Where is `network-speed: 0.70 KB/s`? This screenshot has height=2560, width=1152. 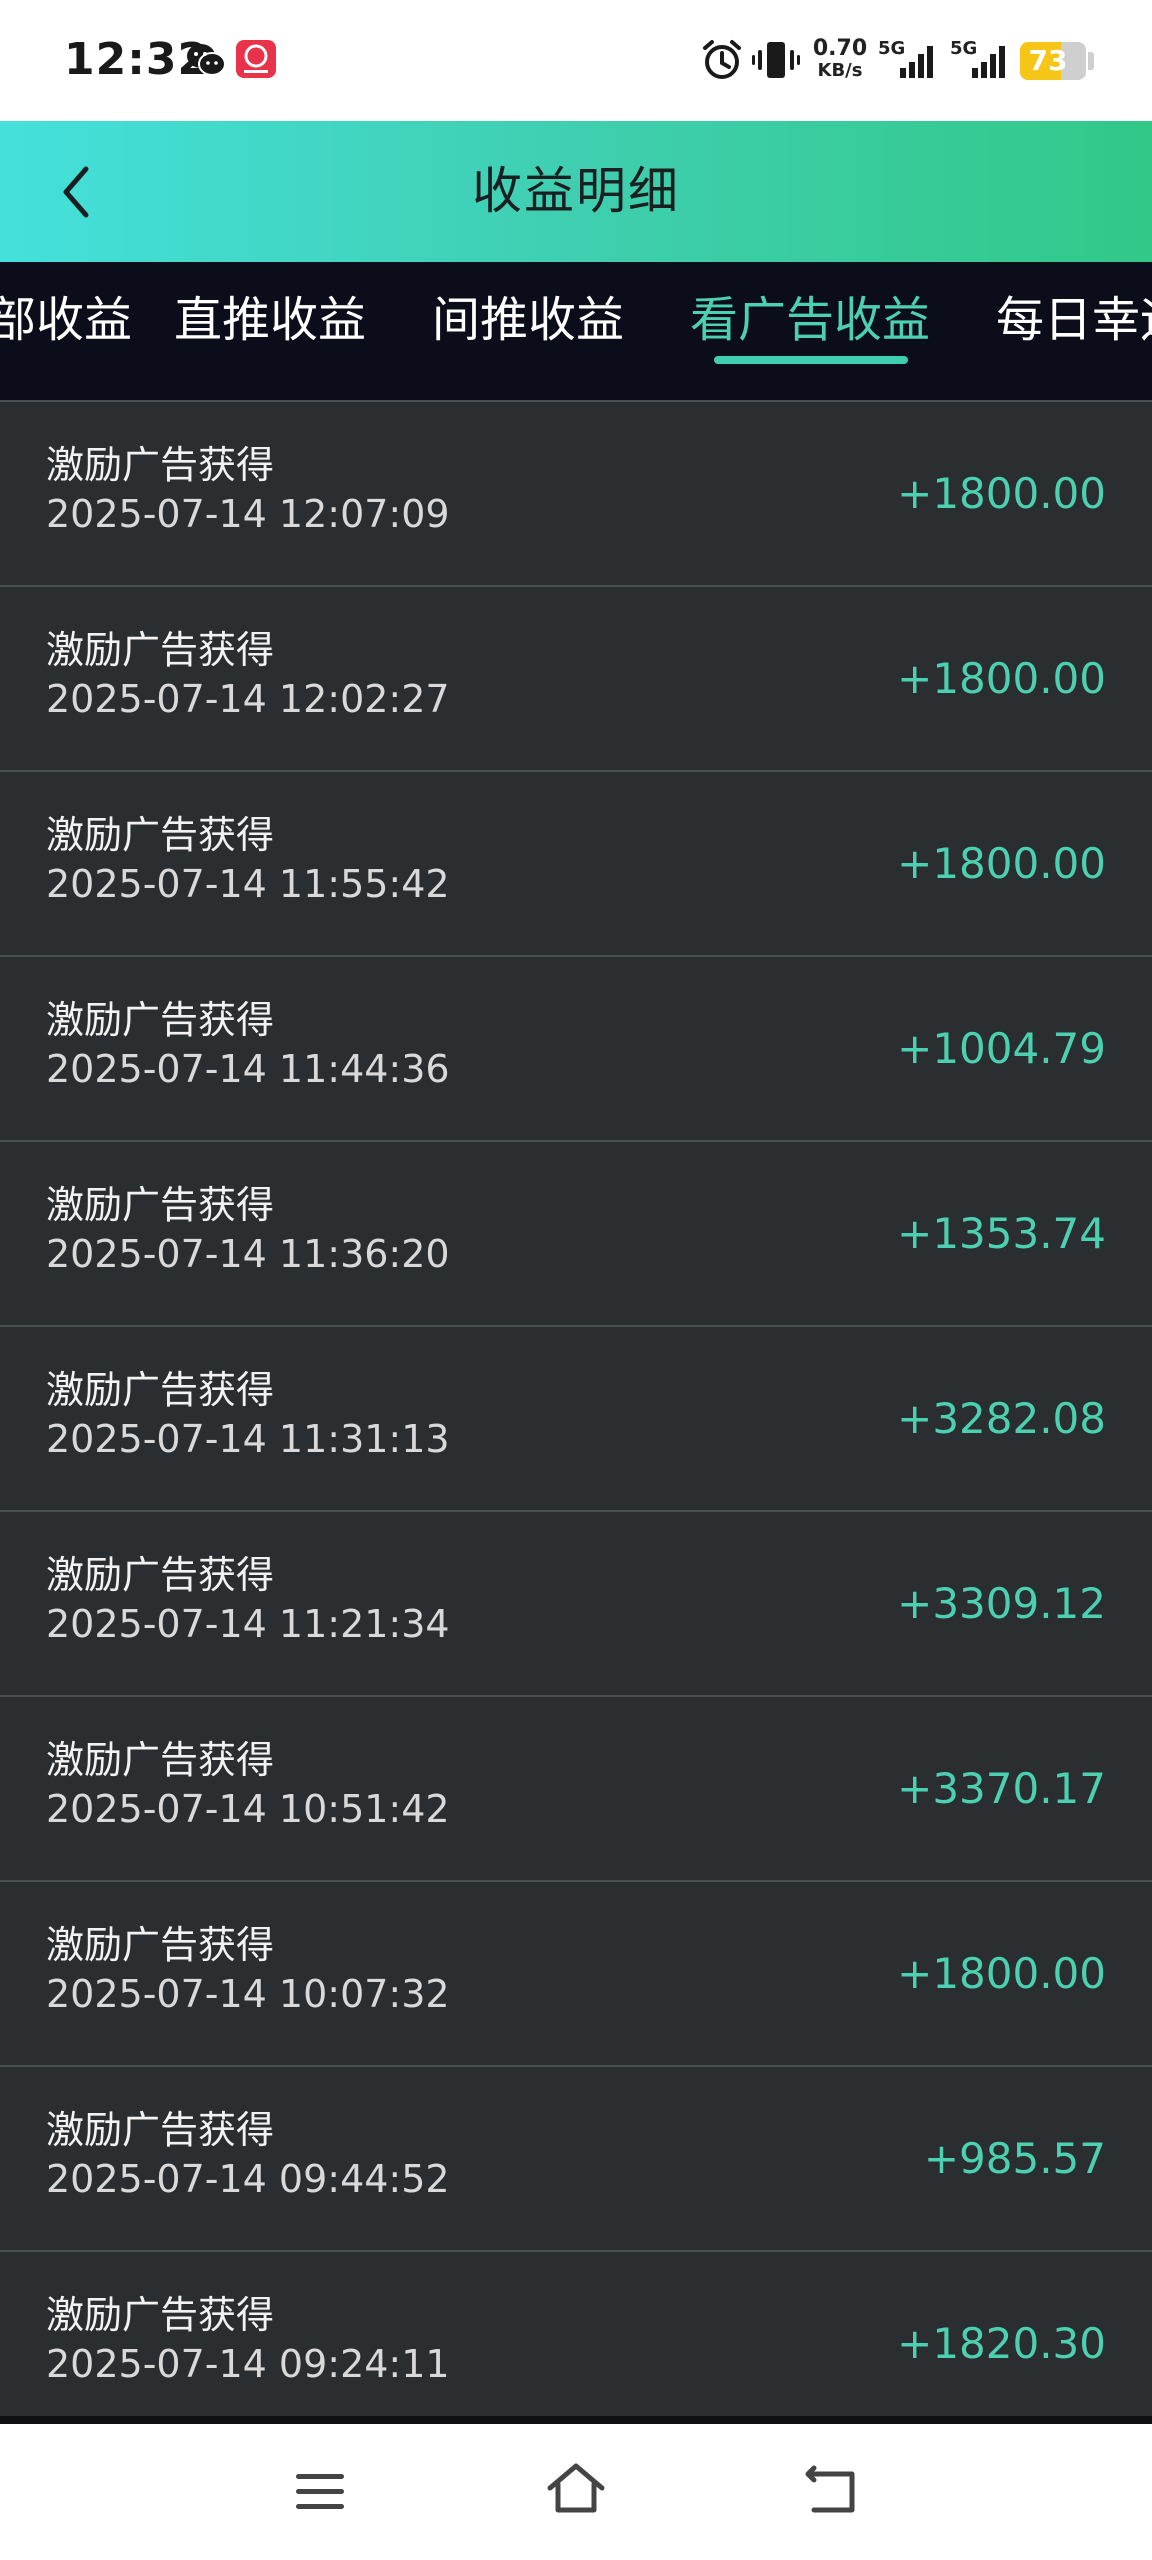
network-speed: 0.70 KB/s is located at coordinates (840, 60).